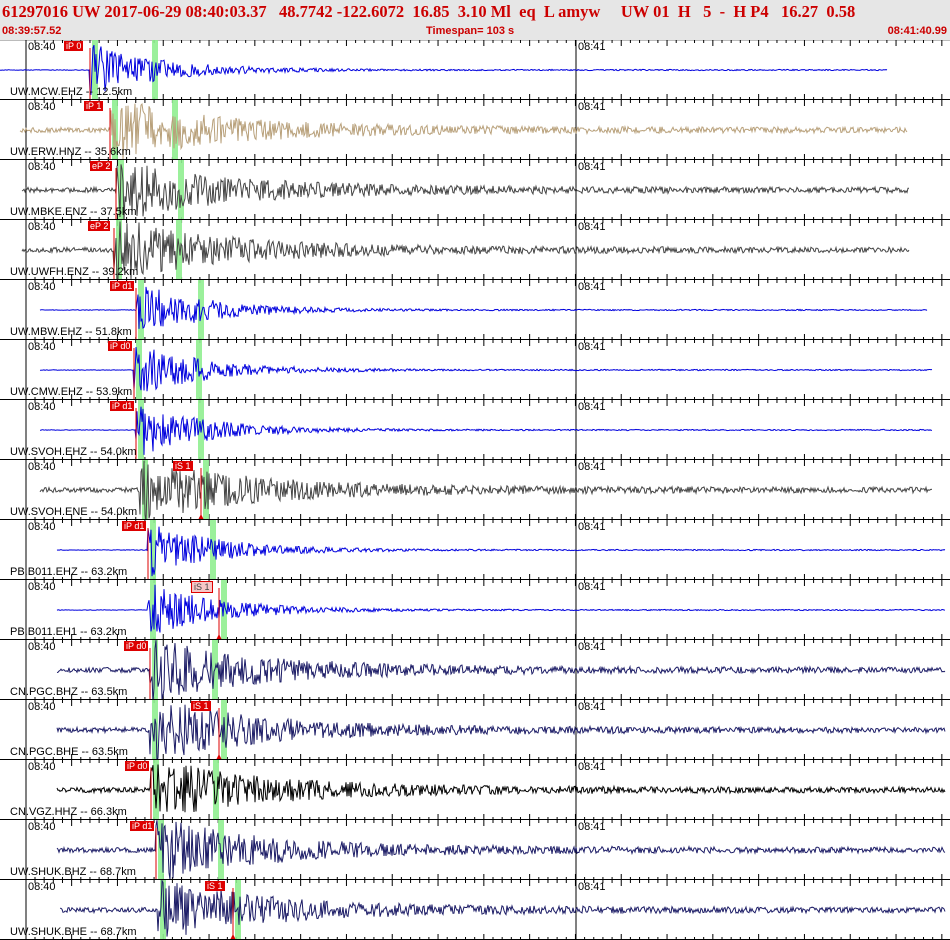 Image resolution: width=950 pixels, height=940 pixels. What do you see at coordinates (470, 31) in the screenshot?
I see `timespan: Timespan= 103 s` at bounding box center [470, 31].